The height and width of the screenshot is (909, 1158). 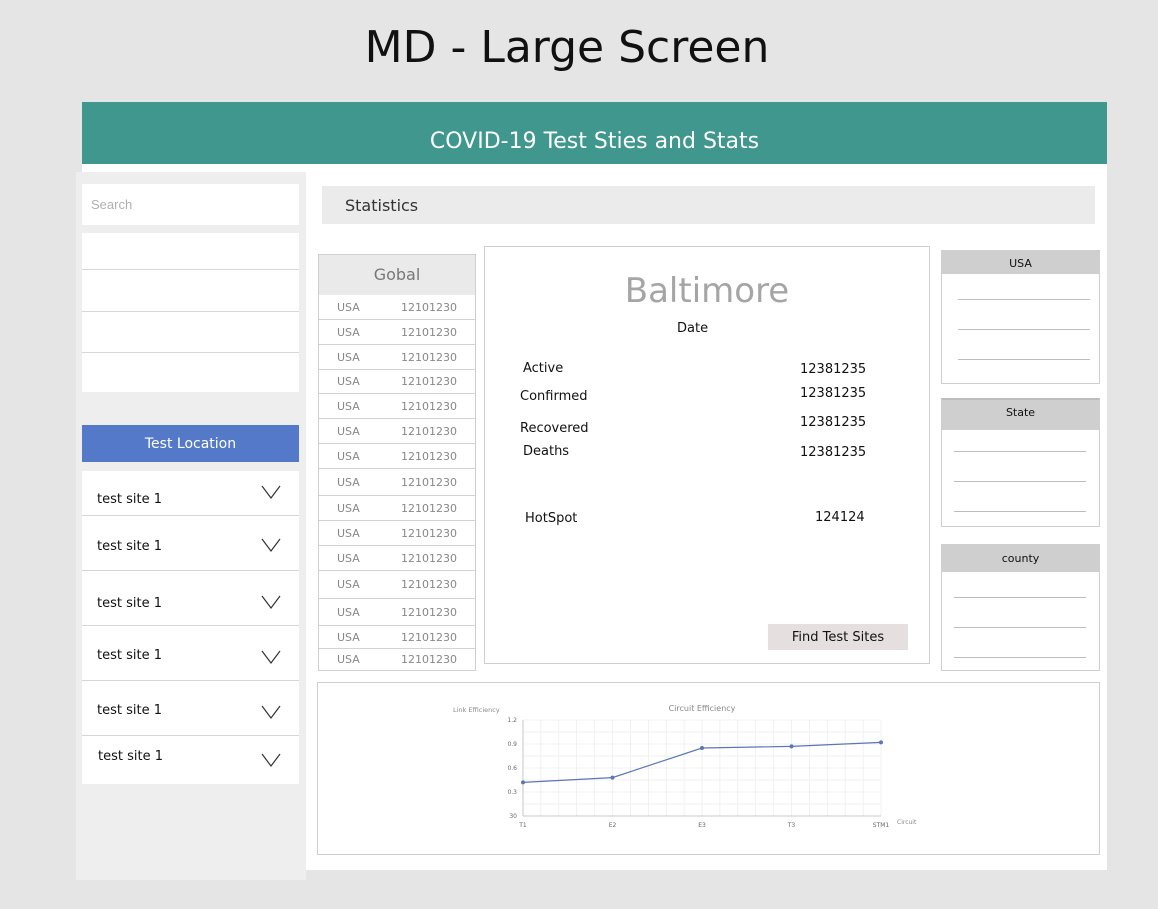 What do you see at coordinates (543, 368) in the screenshot?
I see `active-label: Active` at bounding box center [543, 368].